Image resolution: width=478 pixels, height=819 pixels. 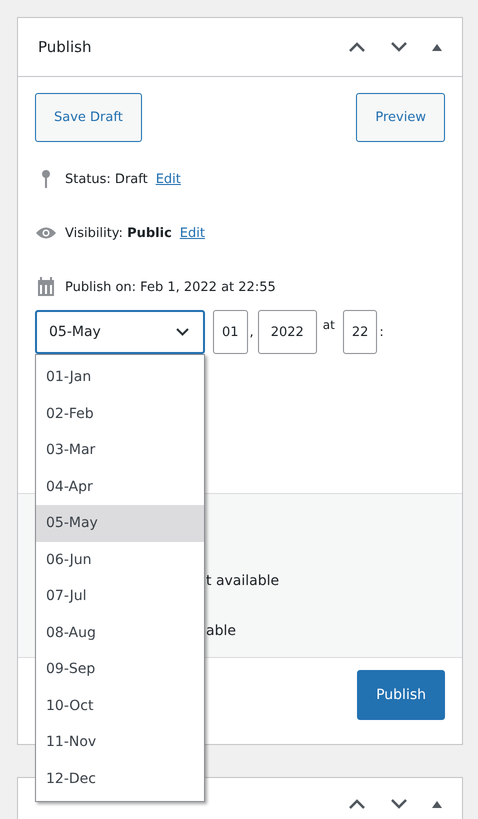 What do you see at coordinates (120, 523) in the screenshot?
I see `month-option: 05-May` at bounding box center [120, 523].